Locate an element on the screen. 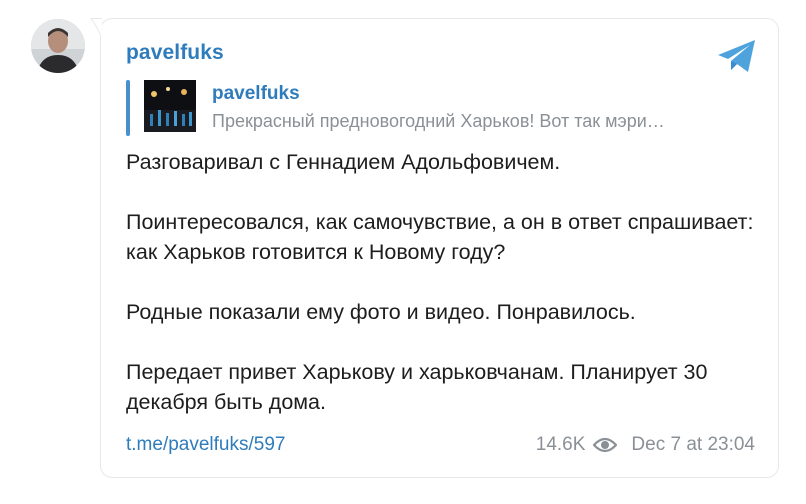 The image size is (806, 504). view-count: 14.6K is located at coordinates (560, 444).